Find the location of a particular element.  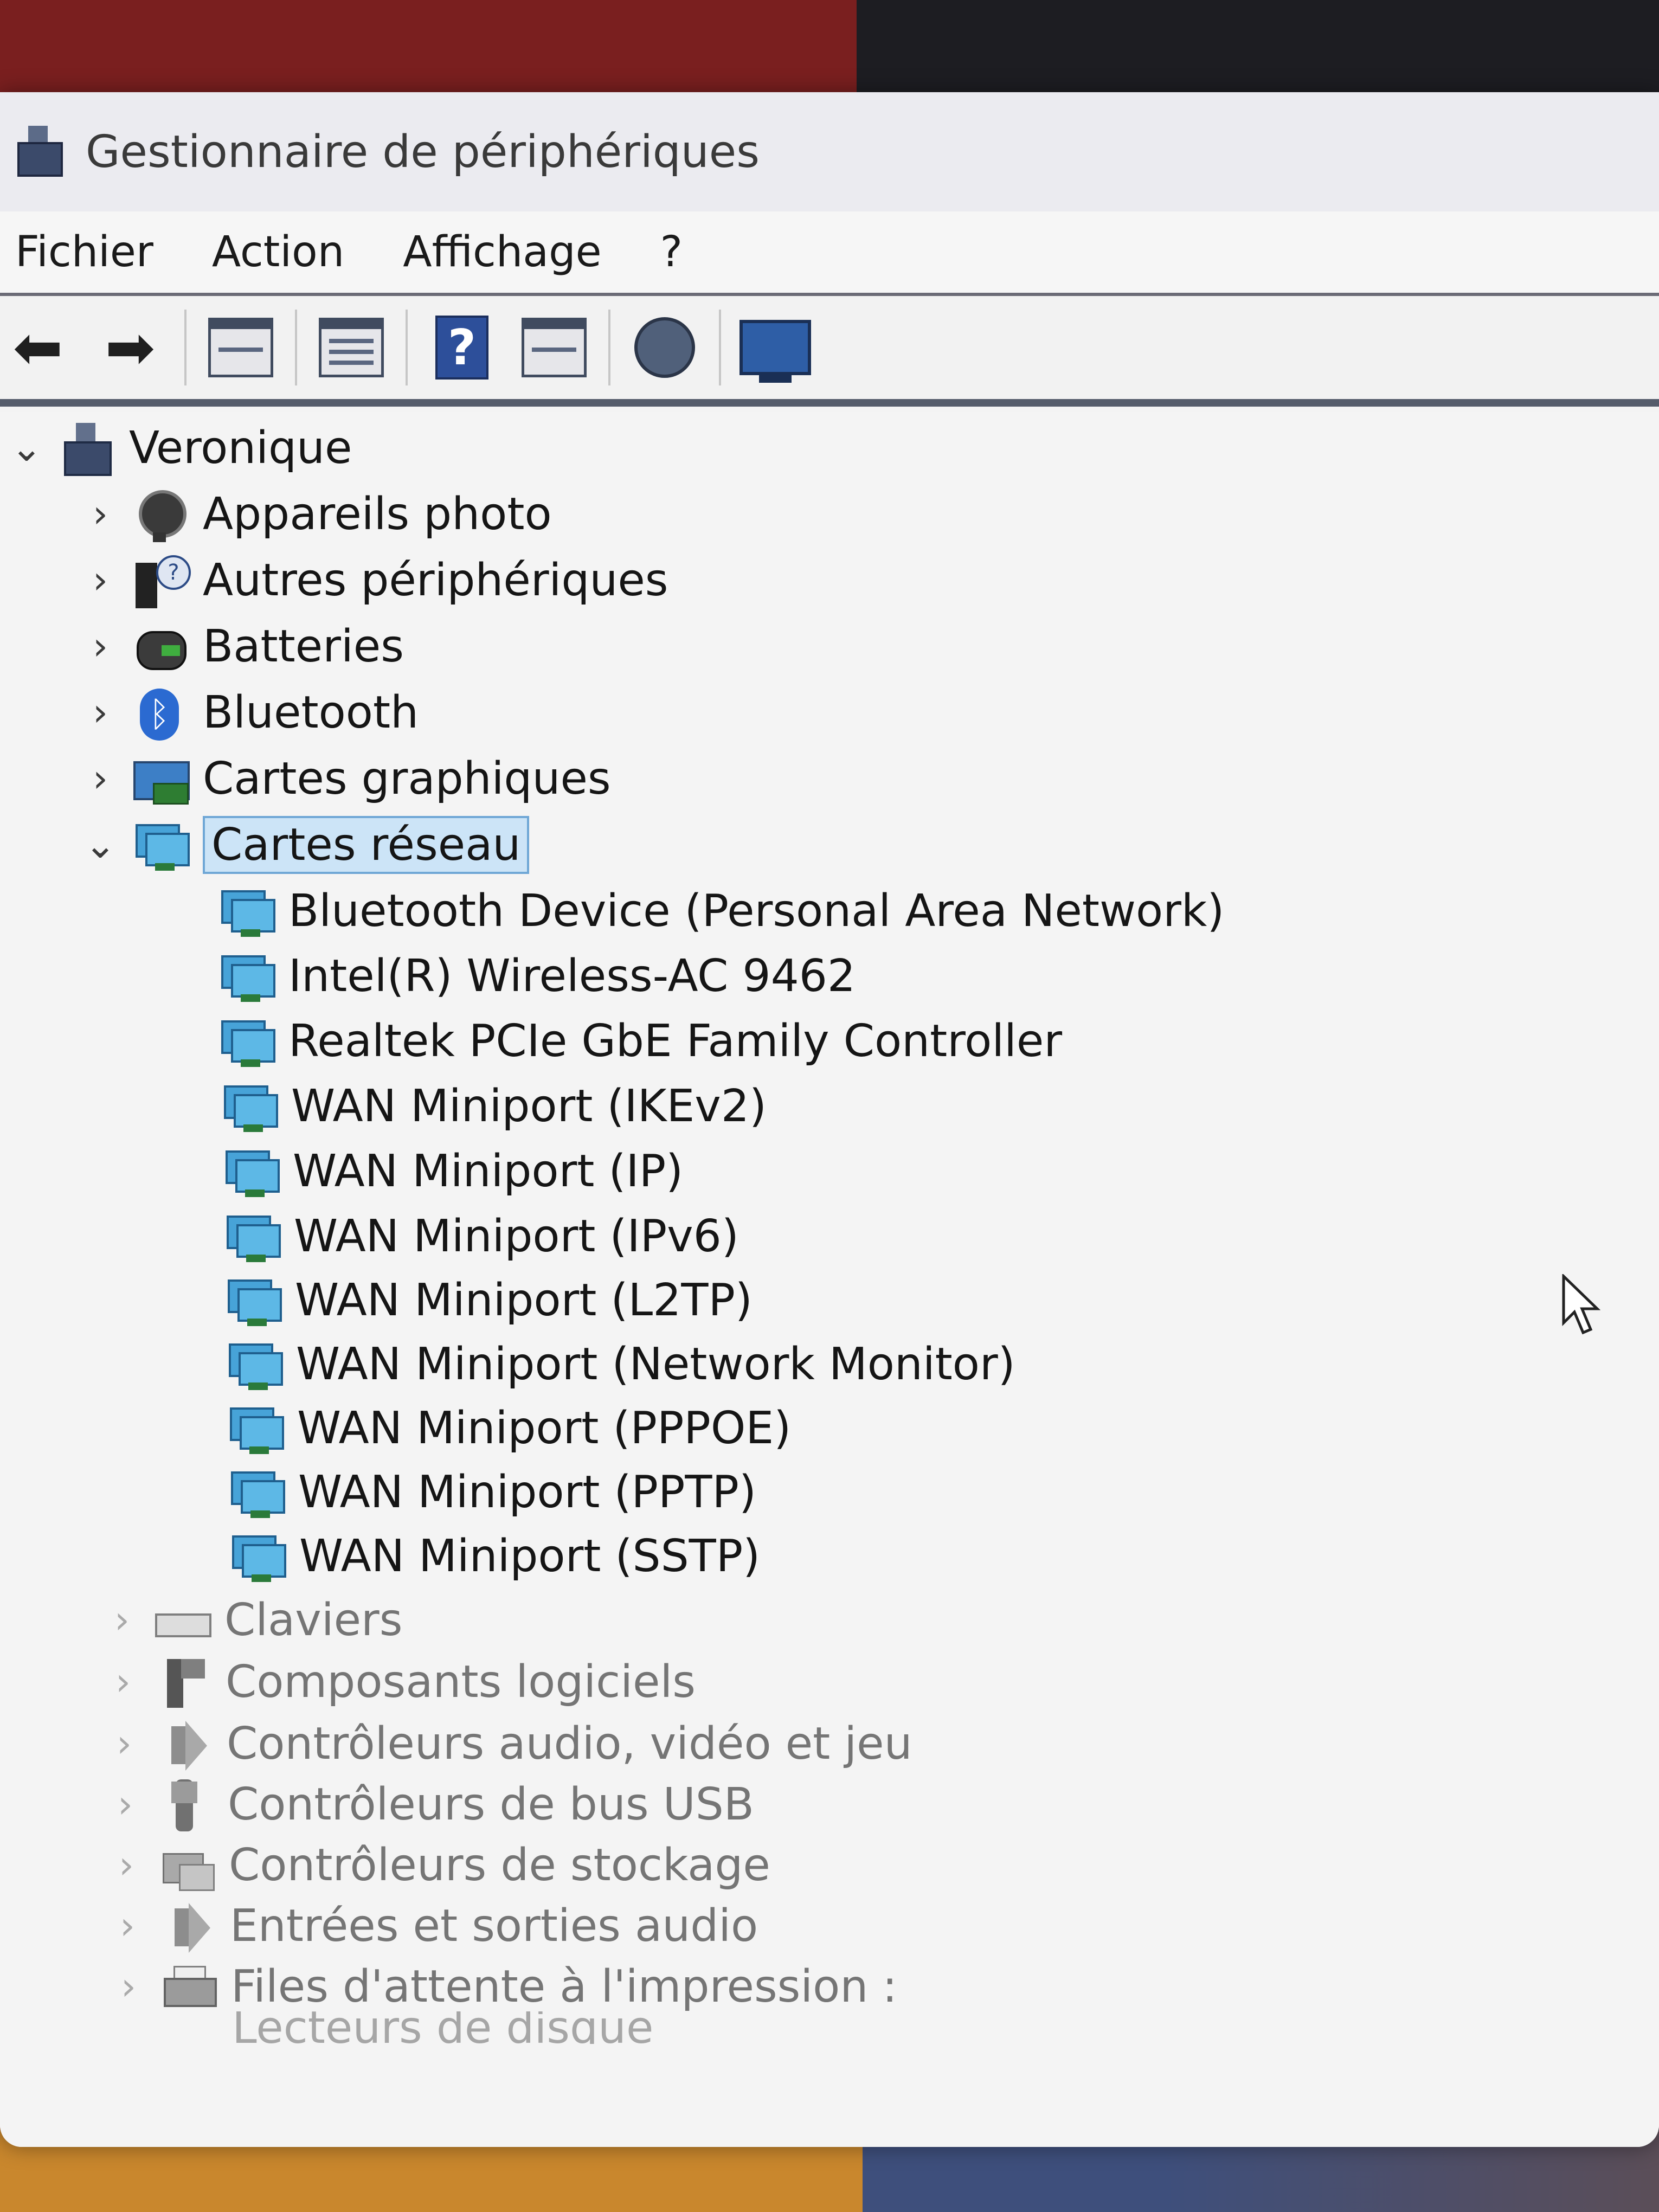

bluetooth-icon: ᛒ is located at coordinates (159, 712).